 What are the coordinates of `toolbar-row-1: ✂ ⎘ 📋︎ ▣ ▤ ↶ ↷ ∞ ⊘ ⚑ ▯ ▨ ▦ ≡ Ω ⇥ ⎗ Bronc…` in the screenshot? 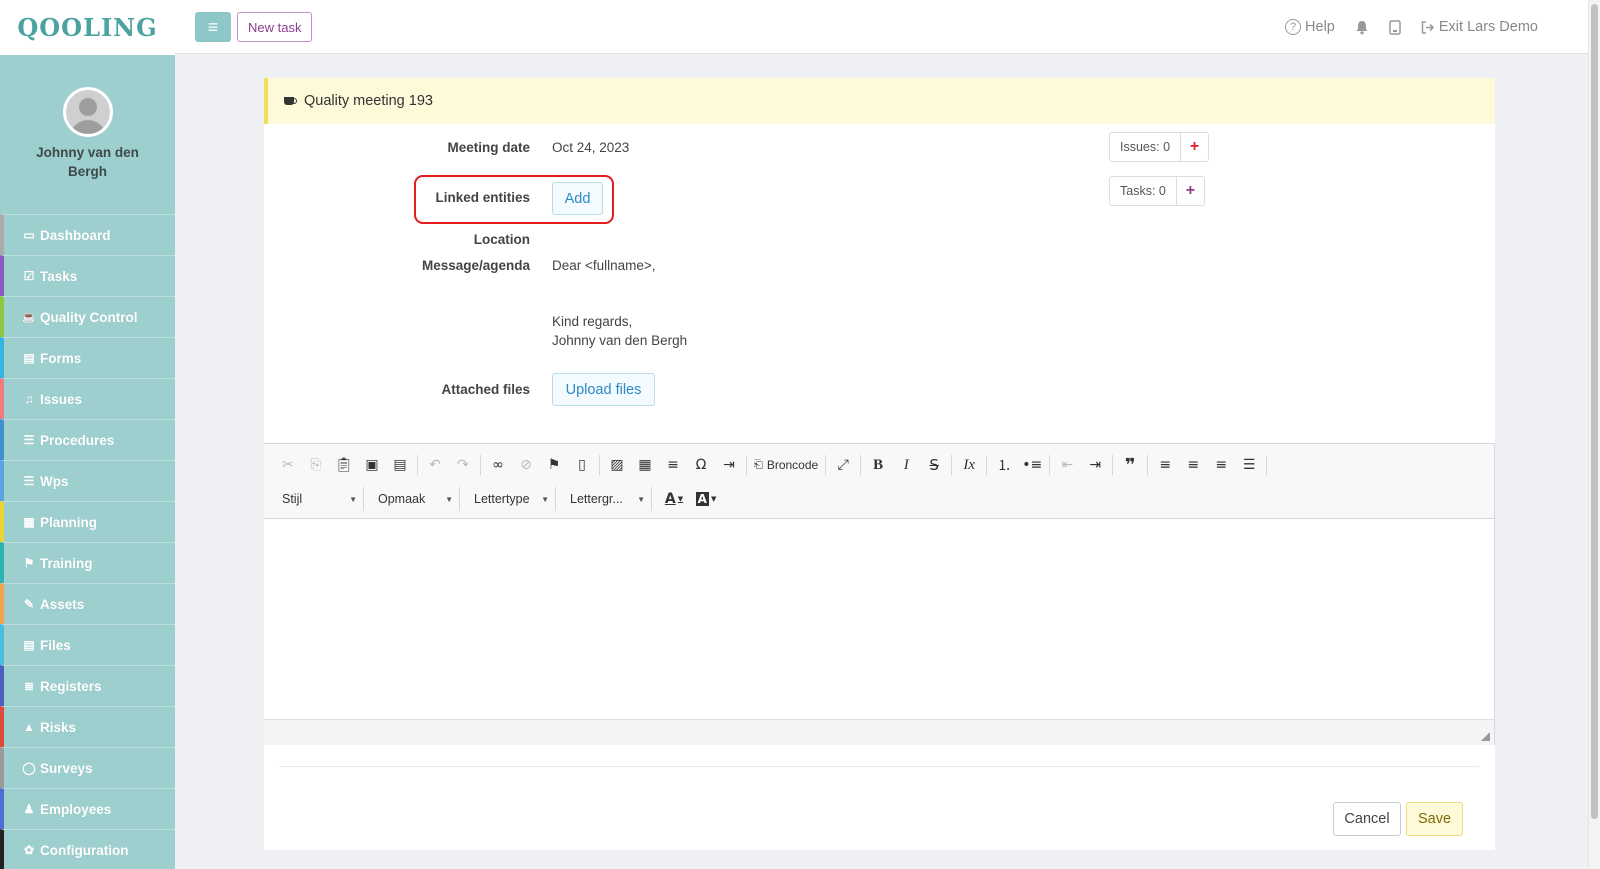 It's located at (880, 465).